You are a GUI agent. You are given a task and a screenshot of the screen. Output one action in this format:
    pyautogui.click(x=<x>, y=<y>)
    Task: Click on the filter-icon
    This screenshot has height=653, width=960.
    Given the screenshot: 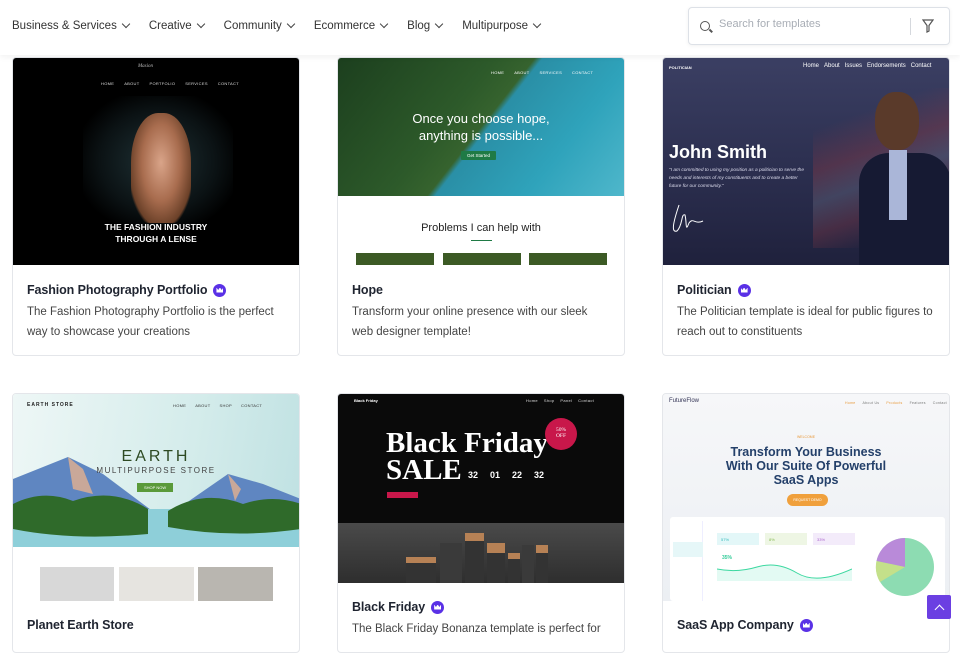 What is the action you would take?
    pyautogui.click(x=928, y=26)
    